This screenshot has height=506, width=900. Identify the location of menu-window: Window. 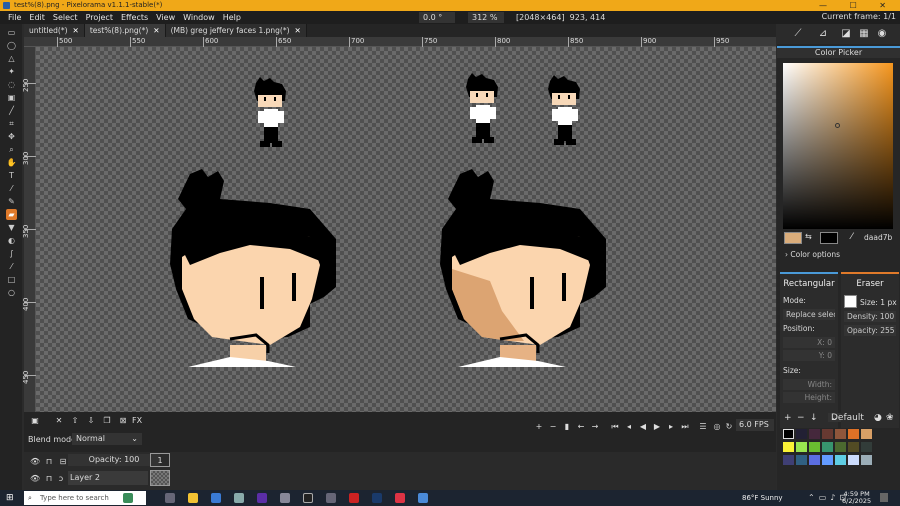
(199, 17).